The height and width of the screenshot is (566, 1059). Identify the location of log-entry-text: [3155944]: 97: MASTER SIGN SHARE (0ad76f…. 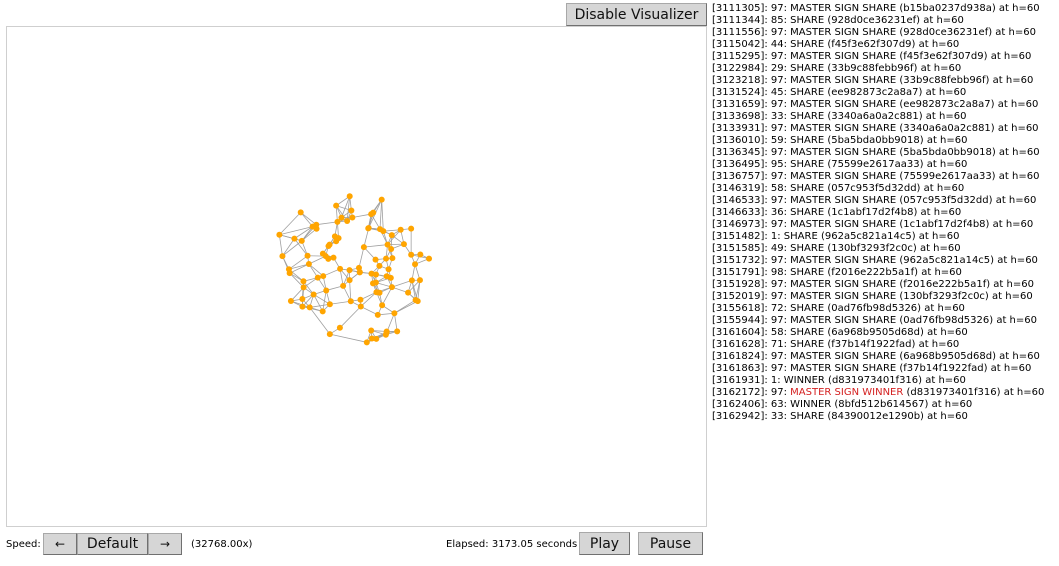
(874, 320).